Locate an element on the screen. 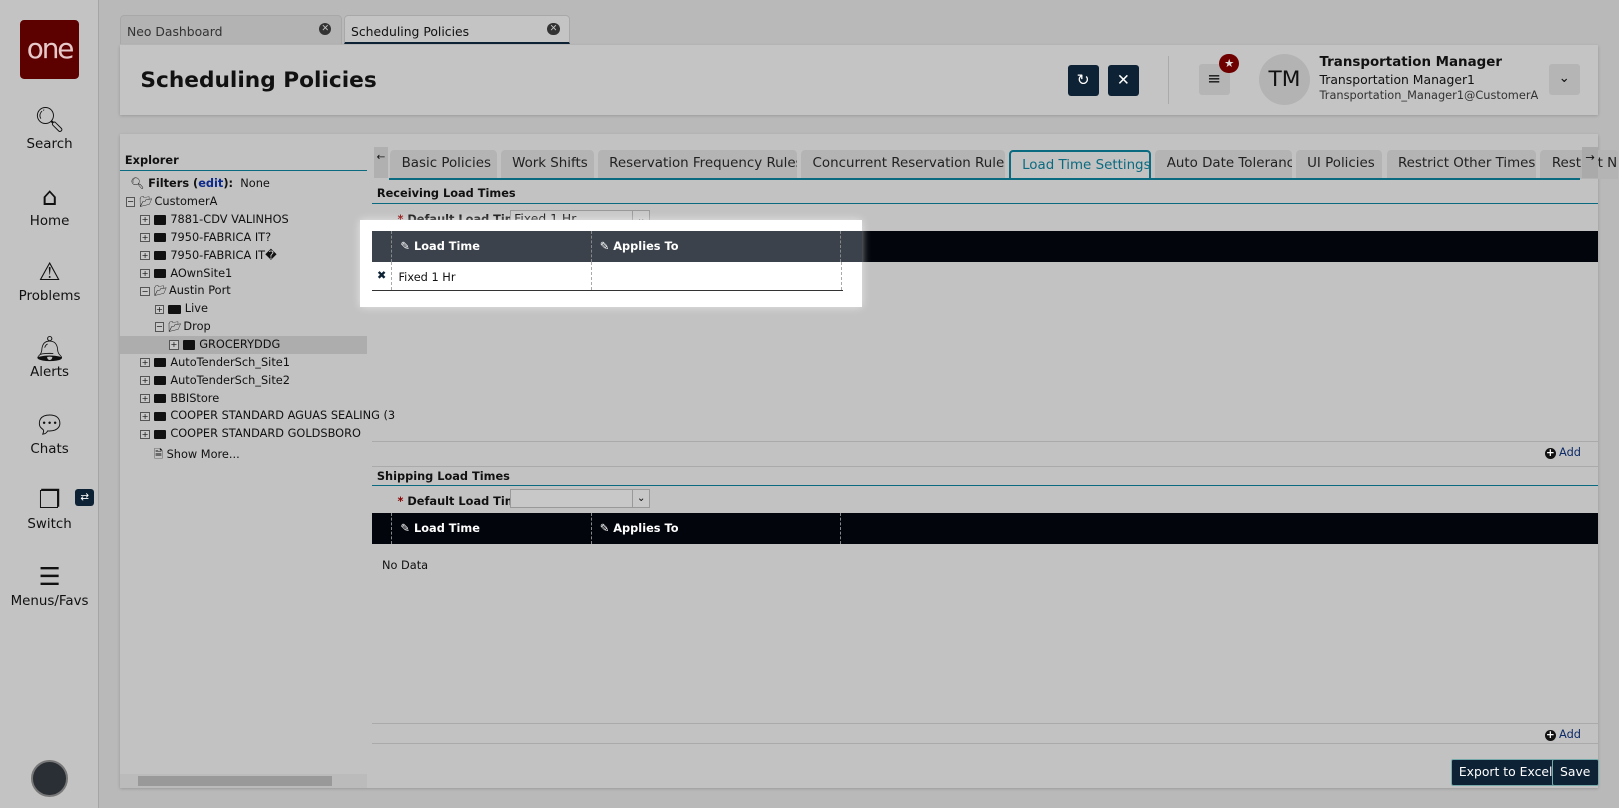 The width and height of the screenshot is (1619, 808). user-email: Transportation_Manager1@CustomerA is located at coordinates (1429, 94).